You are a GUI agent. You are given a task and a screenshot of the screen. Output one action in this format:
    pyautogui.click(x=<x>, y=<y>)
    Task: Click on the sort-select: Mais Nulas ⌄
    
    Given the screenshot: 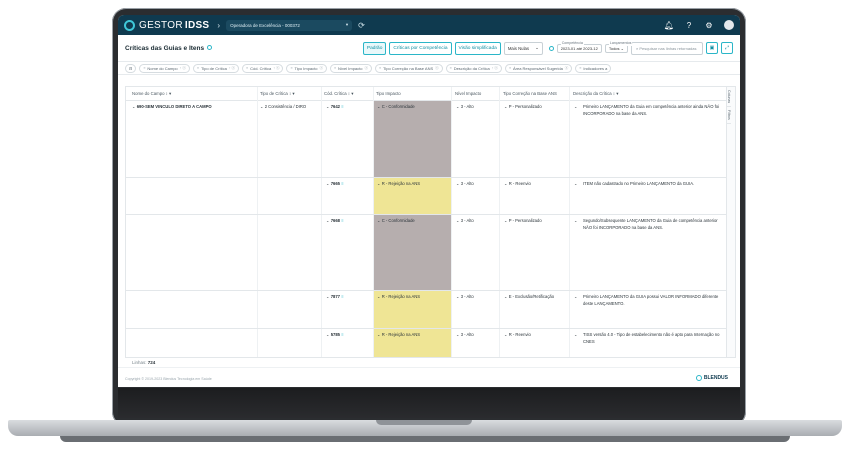 What is the action you would take?
    pyautogui.click(x=523, y=48)
    